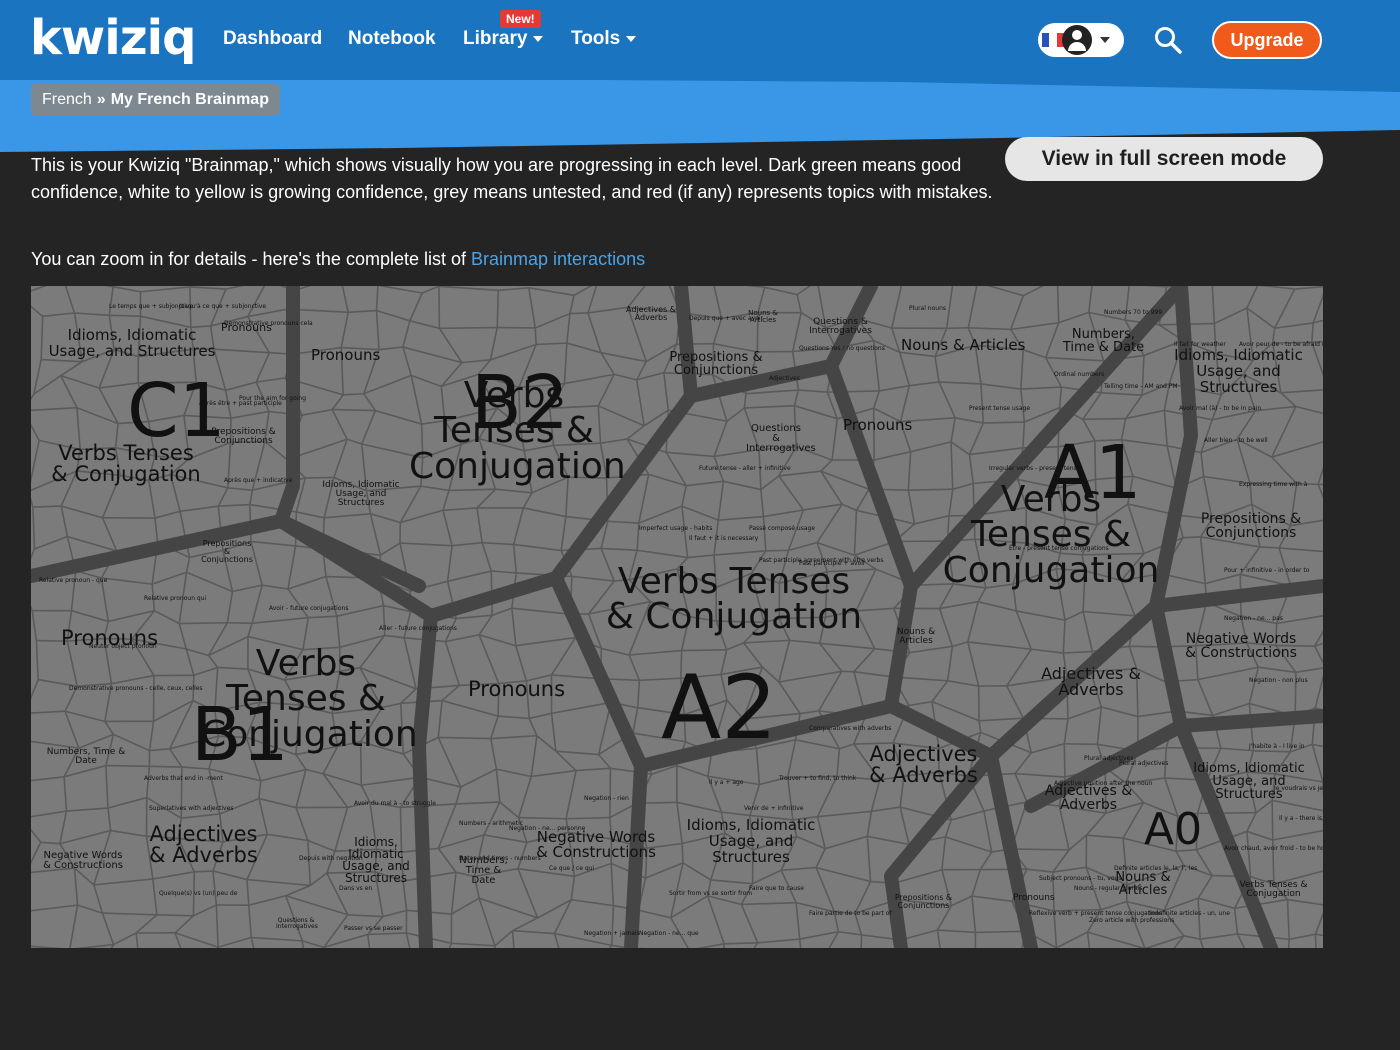 The height and width of the screenshot is (1050, 1400). Describe the element at coordinates (1251, 526) in the screenshot. I see `a1-prepositions: Prepositions & Conjunctions` at that location.